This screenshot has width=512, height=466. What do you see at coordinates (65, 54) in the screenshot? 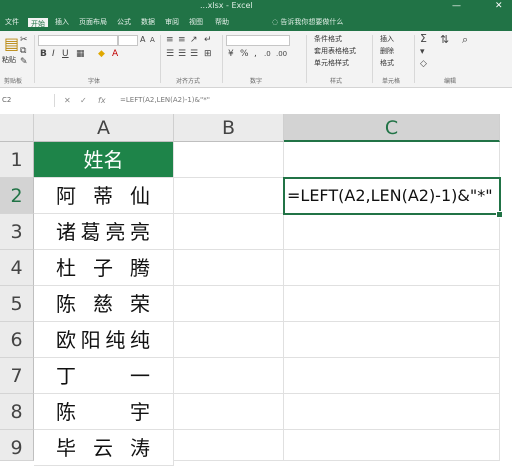
I see `underline-icon: U` at bounding box center [65, 54].